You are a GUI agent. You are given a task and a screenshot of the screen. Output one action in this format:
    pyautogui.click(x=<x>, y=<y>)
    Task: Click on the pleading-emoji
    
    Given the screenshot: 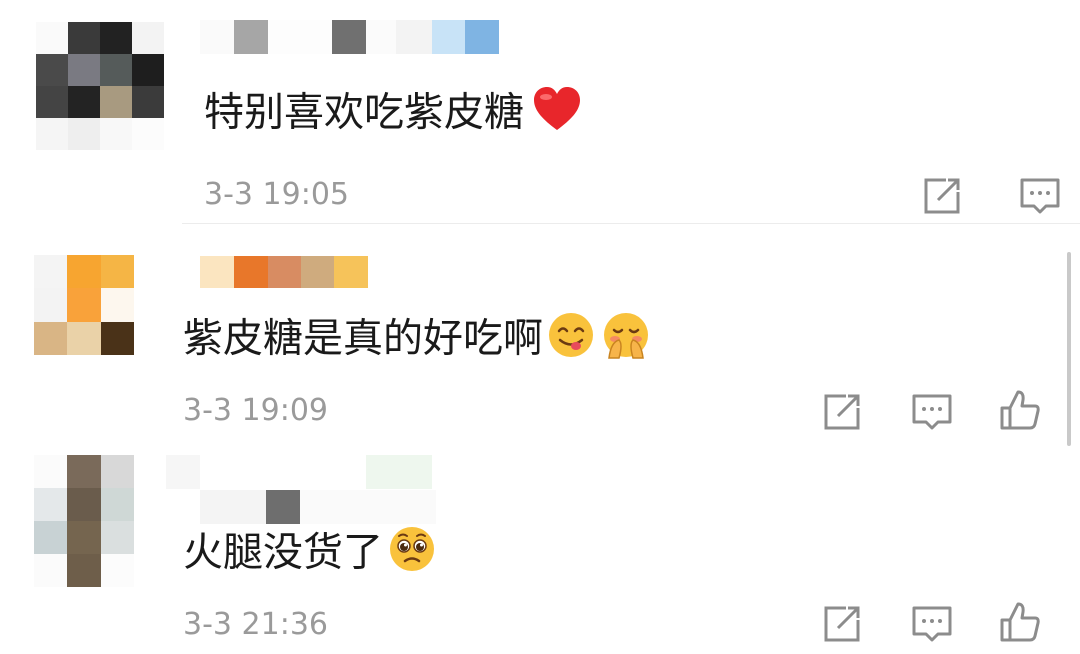 What is the action you would take?
    pyautogui.click(x=412, y=554)
    